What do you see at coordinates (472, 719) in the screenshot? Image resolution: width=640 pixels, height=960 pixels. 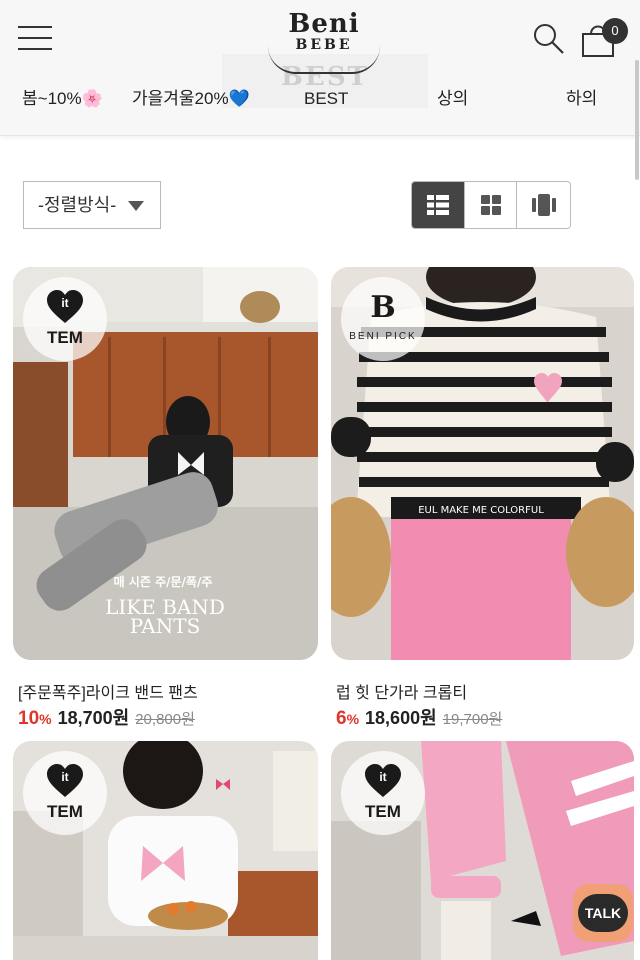 I see `original-price: 19,700원` at bounding box center [472, 719].